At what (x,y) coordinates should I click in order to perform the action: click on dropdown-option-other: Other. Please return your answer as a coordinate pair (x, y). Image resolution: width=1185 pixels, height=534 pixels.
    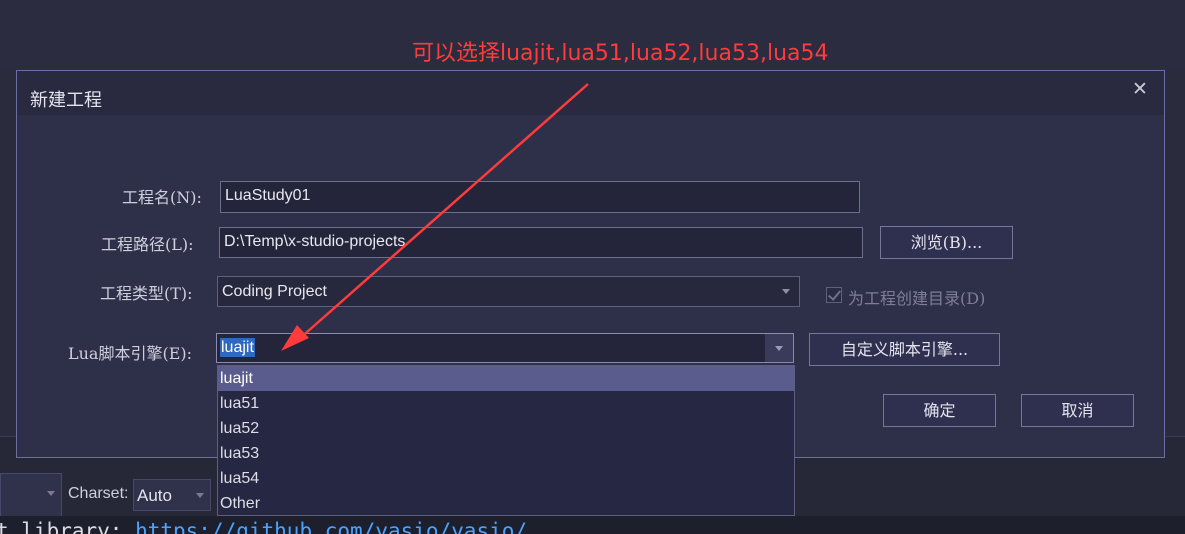
    Looking at the image, I should click on (506, 503).